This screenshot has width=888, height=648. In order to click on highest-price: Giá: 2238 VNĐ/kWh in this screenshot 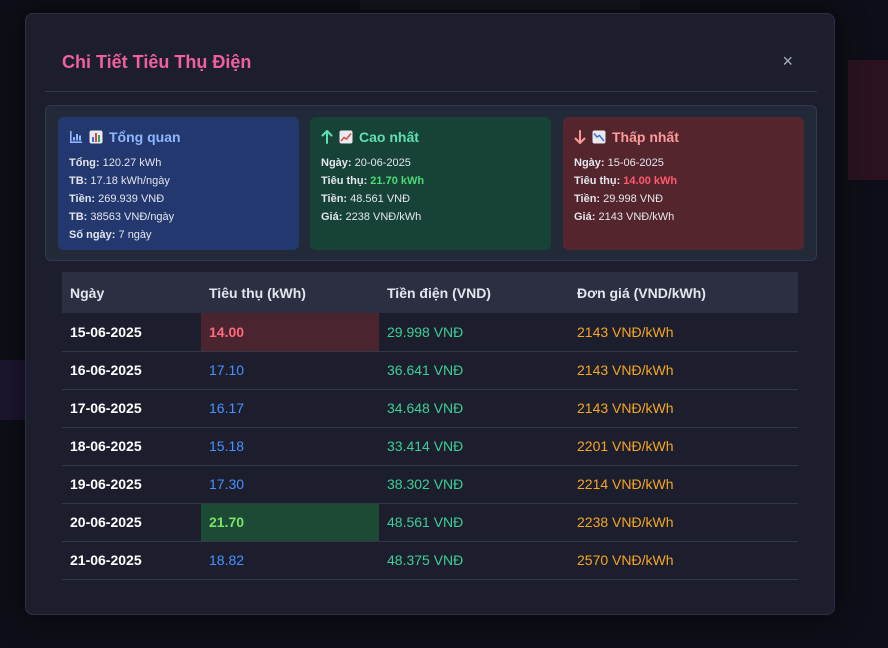, I will do `click(430, 217)`.